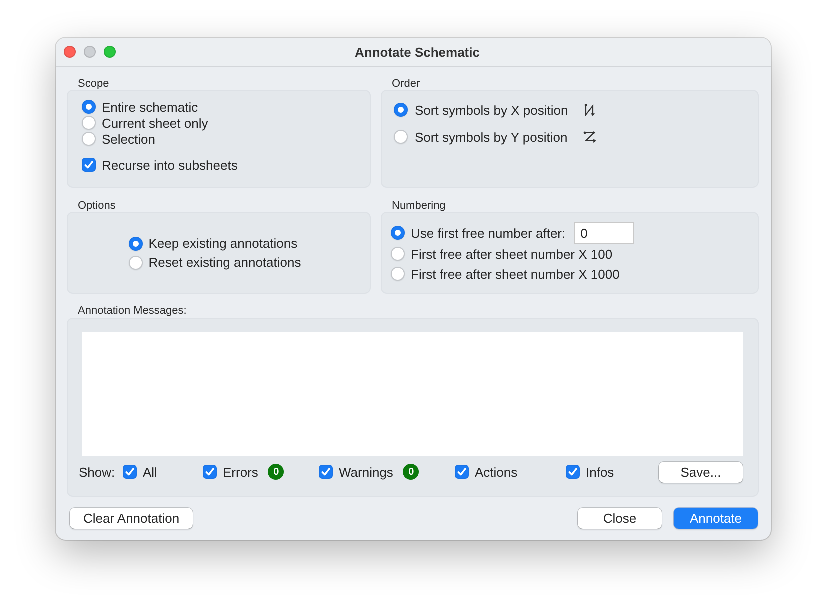  What do you see at coordinates (366, 472) in the screenshot?
I see `checkbox-label: Warnings` at bounding box center [366, 472].